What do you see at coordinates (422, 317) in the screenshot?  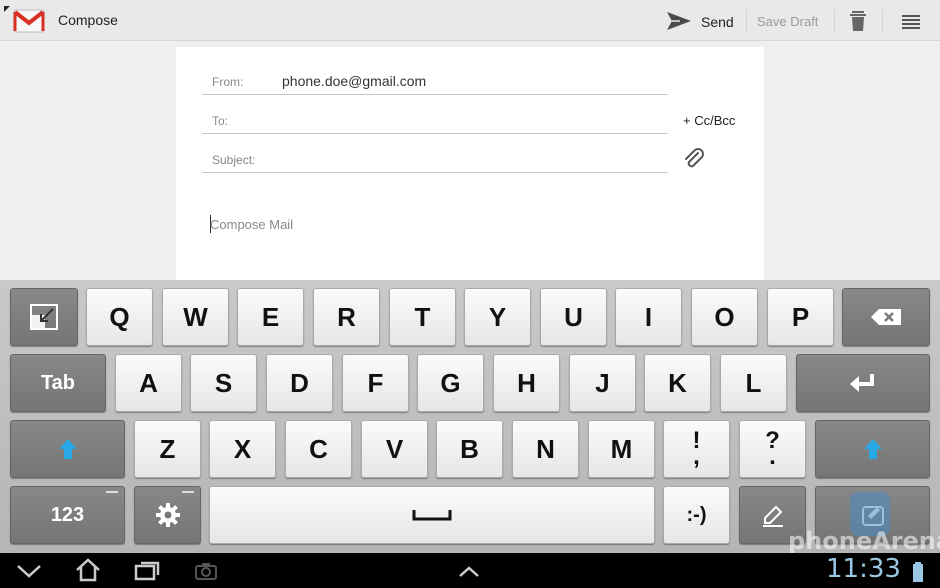 I see `key-t: T` at bounding box center [422, 317].